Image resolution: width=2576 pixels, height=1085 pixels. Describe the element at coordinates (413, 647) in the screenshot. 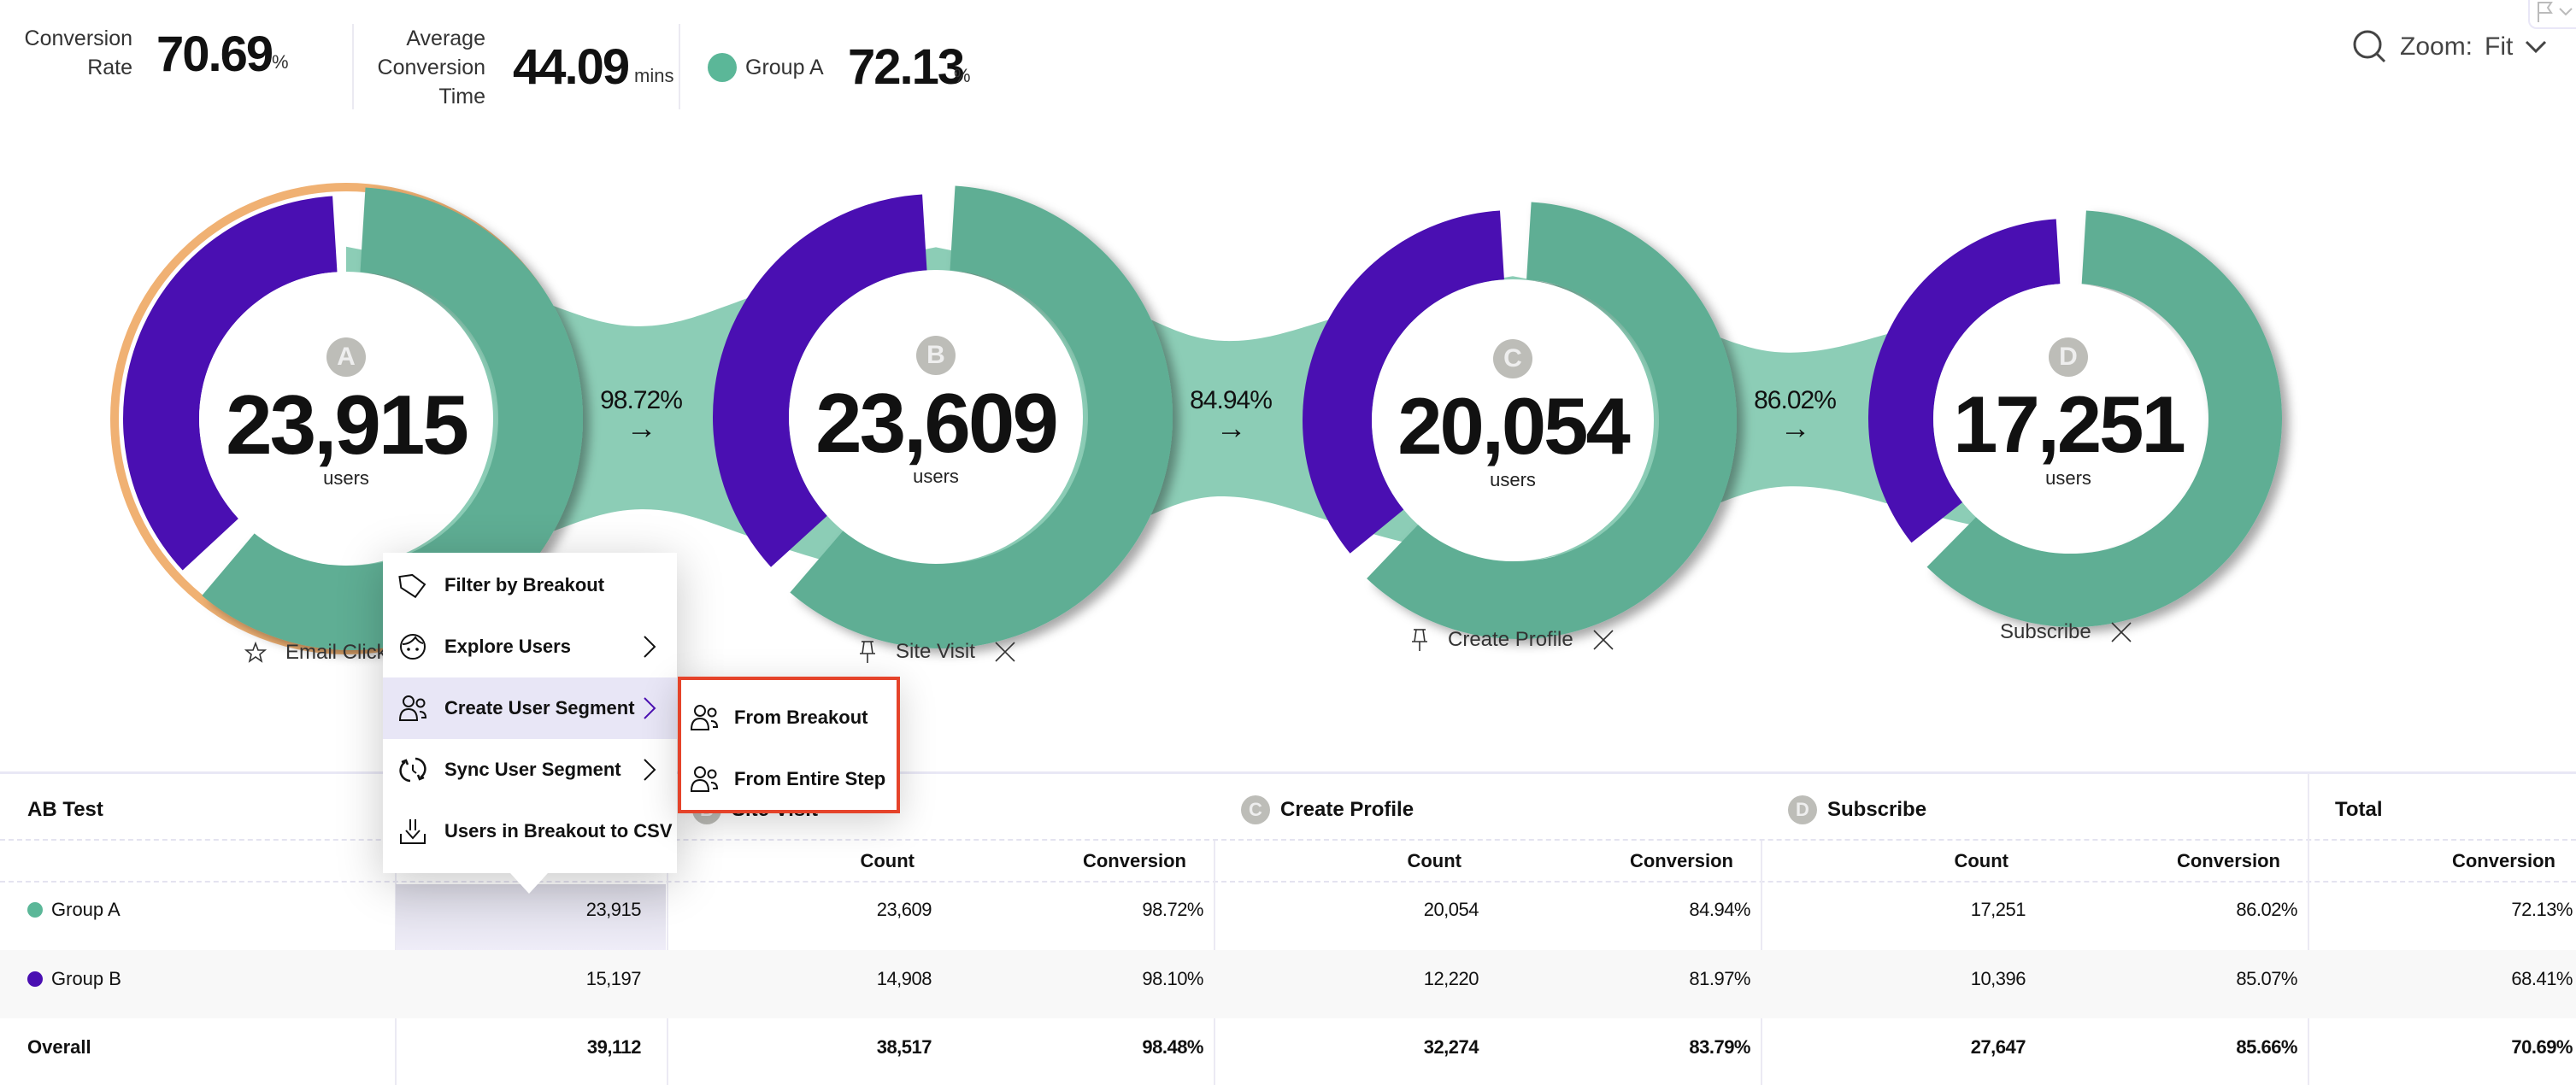

I see `user-face-icon` at that location.